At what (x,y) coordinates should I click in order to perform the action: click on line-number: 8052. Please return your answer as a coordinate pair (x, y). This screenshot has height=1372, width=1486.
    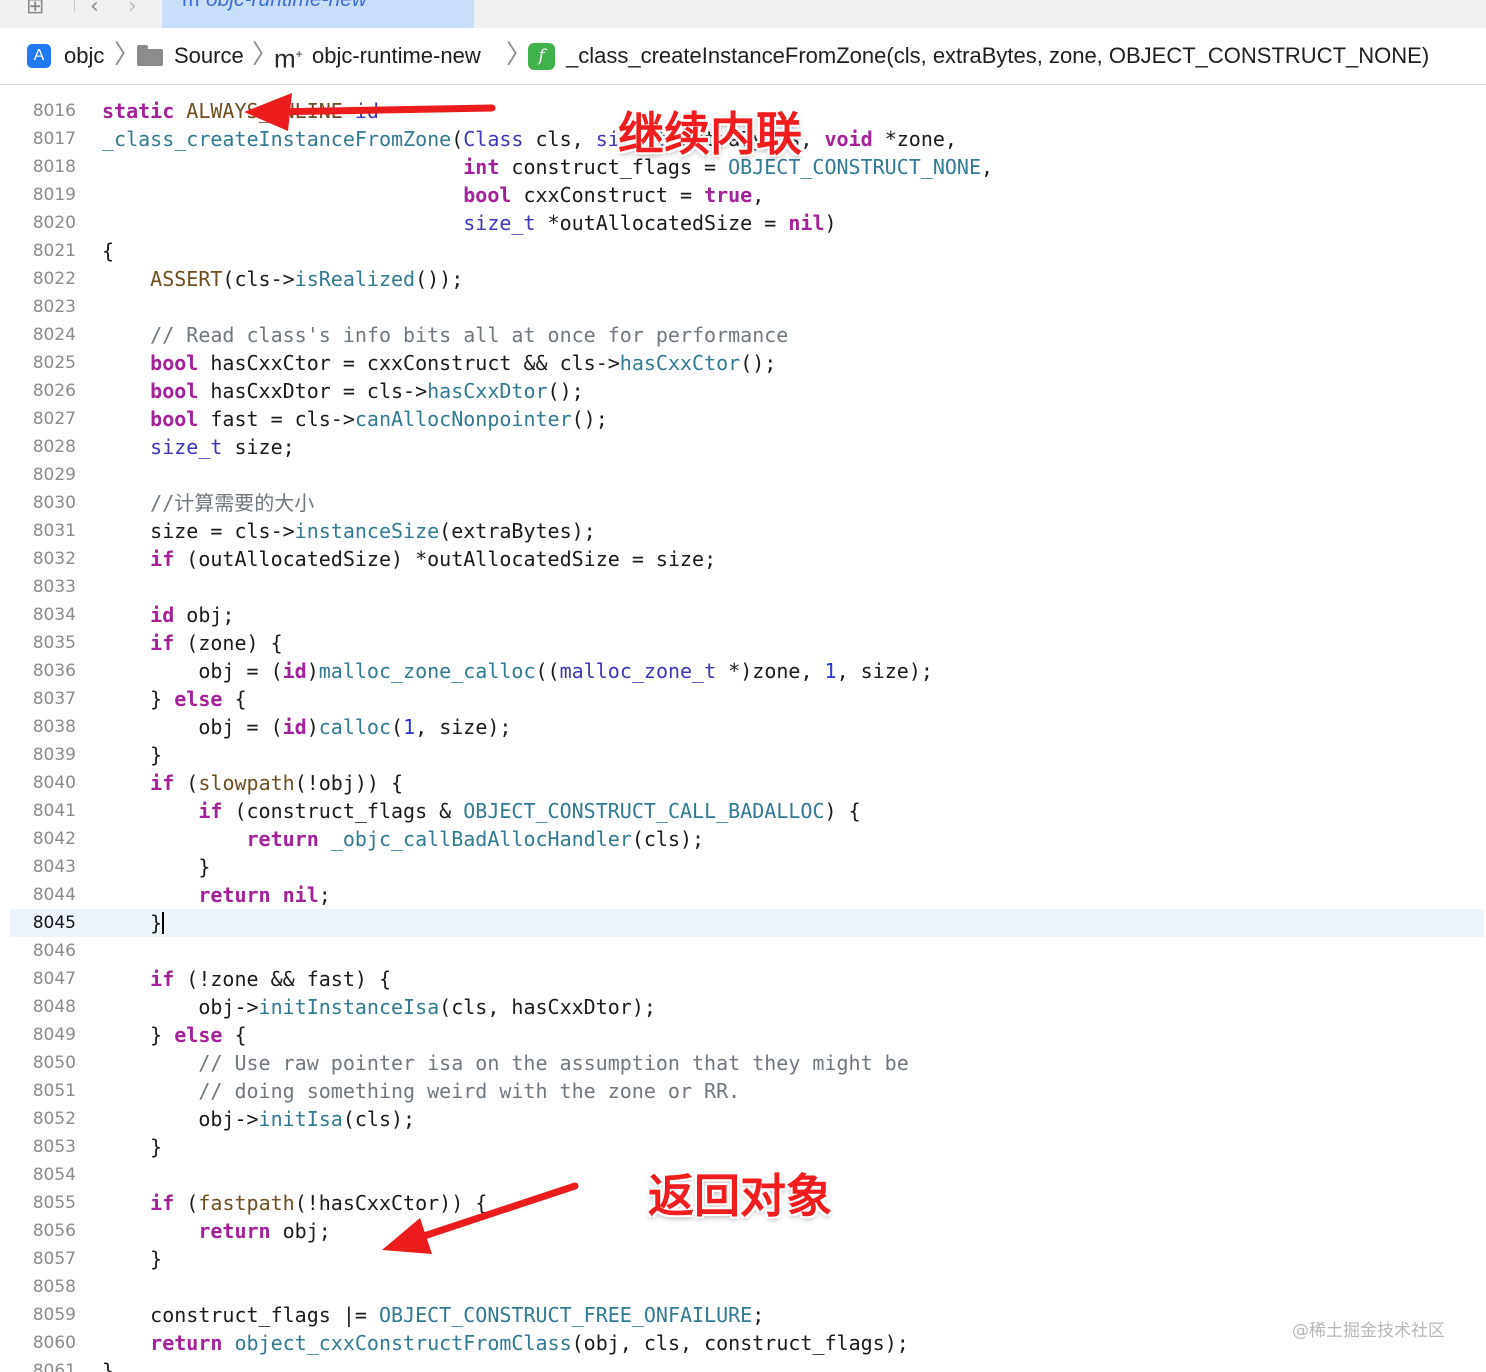
    Looking at the image, I should click on (43, 1119).